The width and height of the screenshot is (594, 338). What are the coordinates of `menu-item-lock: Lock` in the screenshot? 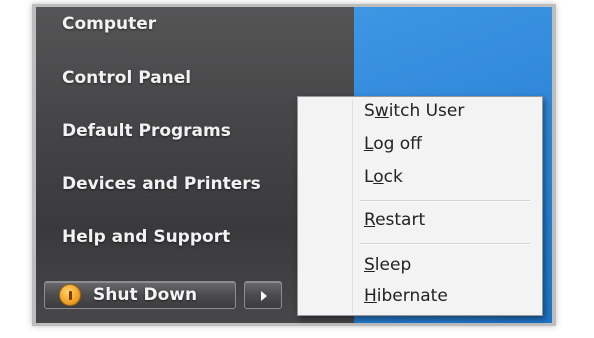 It's located at (383, 177).